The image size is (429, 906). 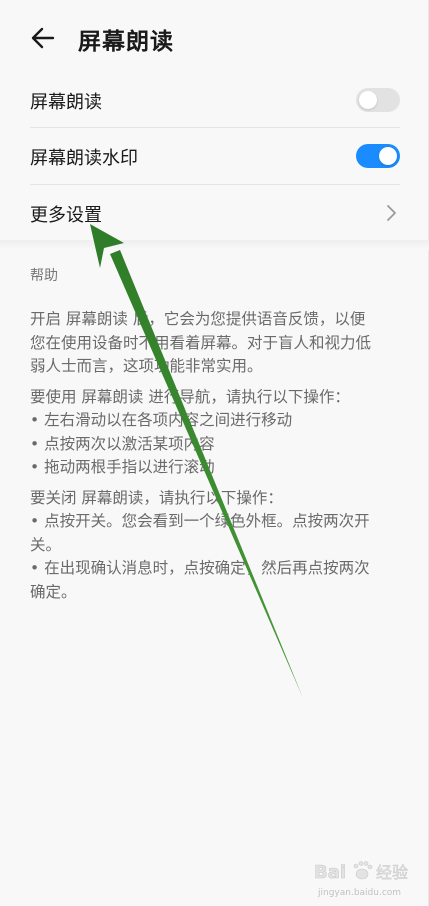 What do you see at coordinates (122, 467) in the screenshot?
I see `help-line: • 拖动两根手指以进行滚动` at bounding box center [122, 467].